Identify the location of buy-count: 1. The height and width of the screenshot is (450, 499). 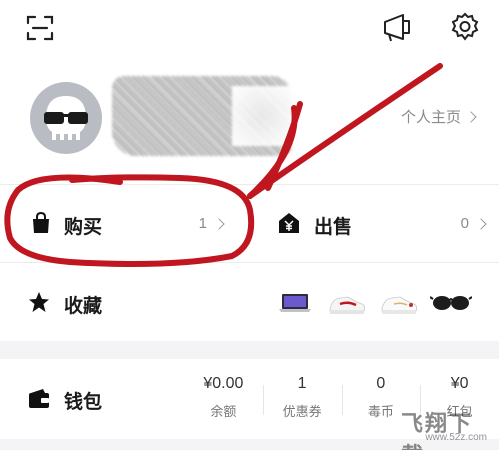
(211, 223).